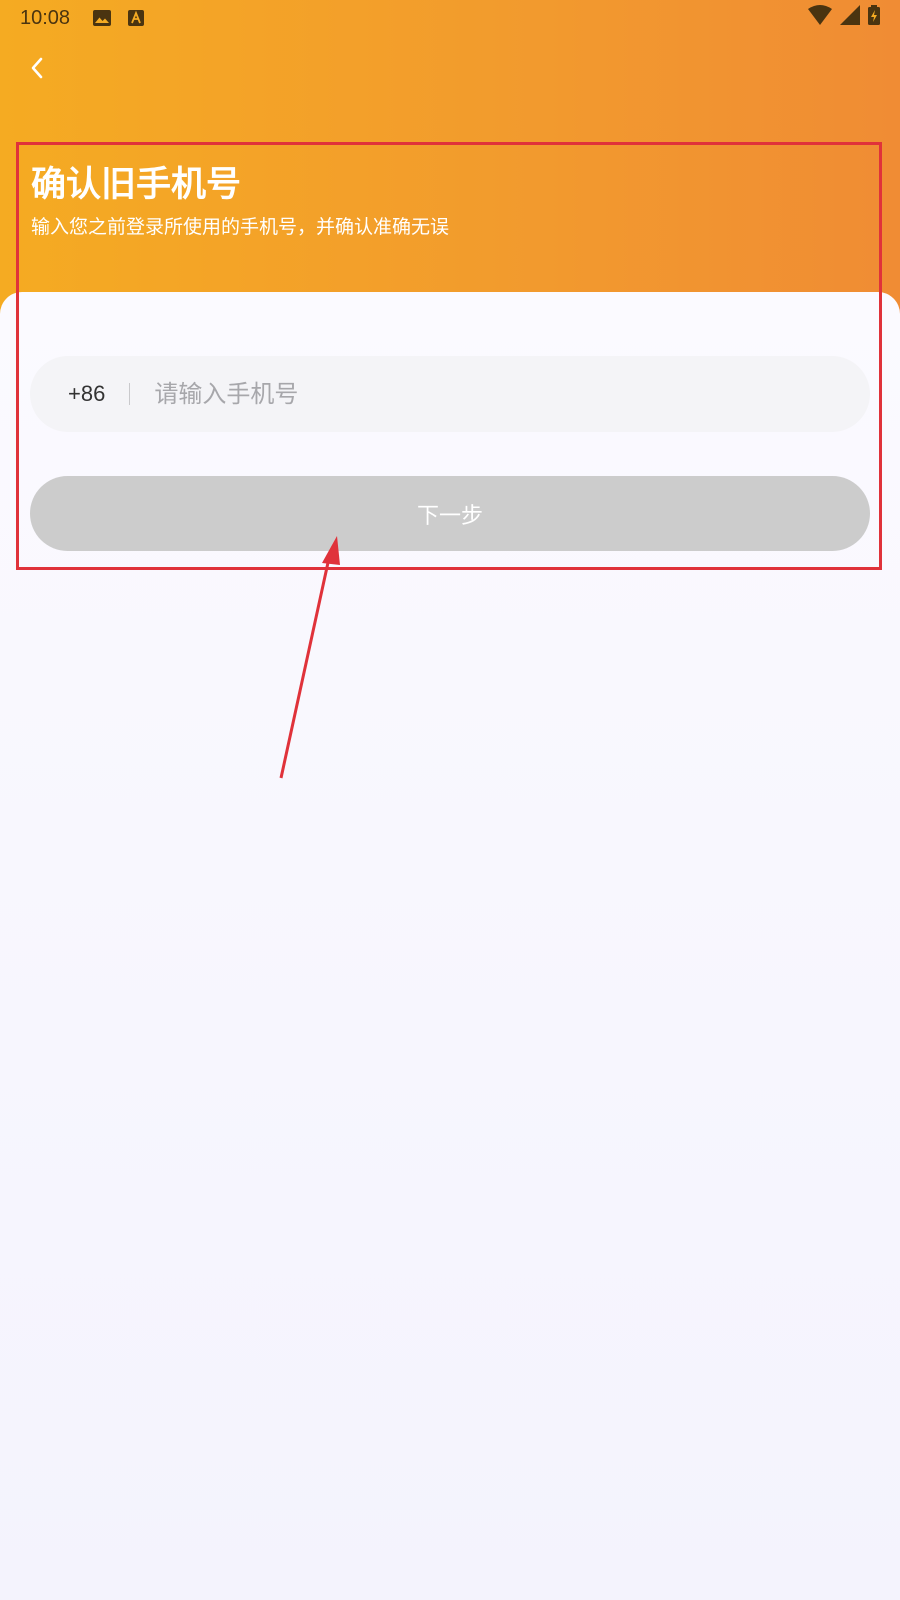  What do you see at coordinates (512, 394) in the screenshot?
I see `phone-input` at bounding box center [512, 394].